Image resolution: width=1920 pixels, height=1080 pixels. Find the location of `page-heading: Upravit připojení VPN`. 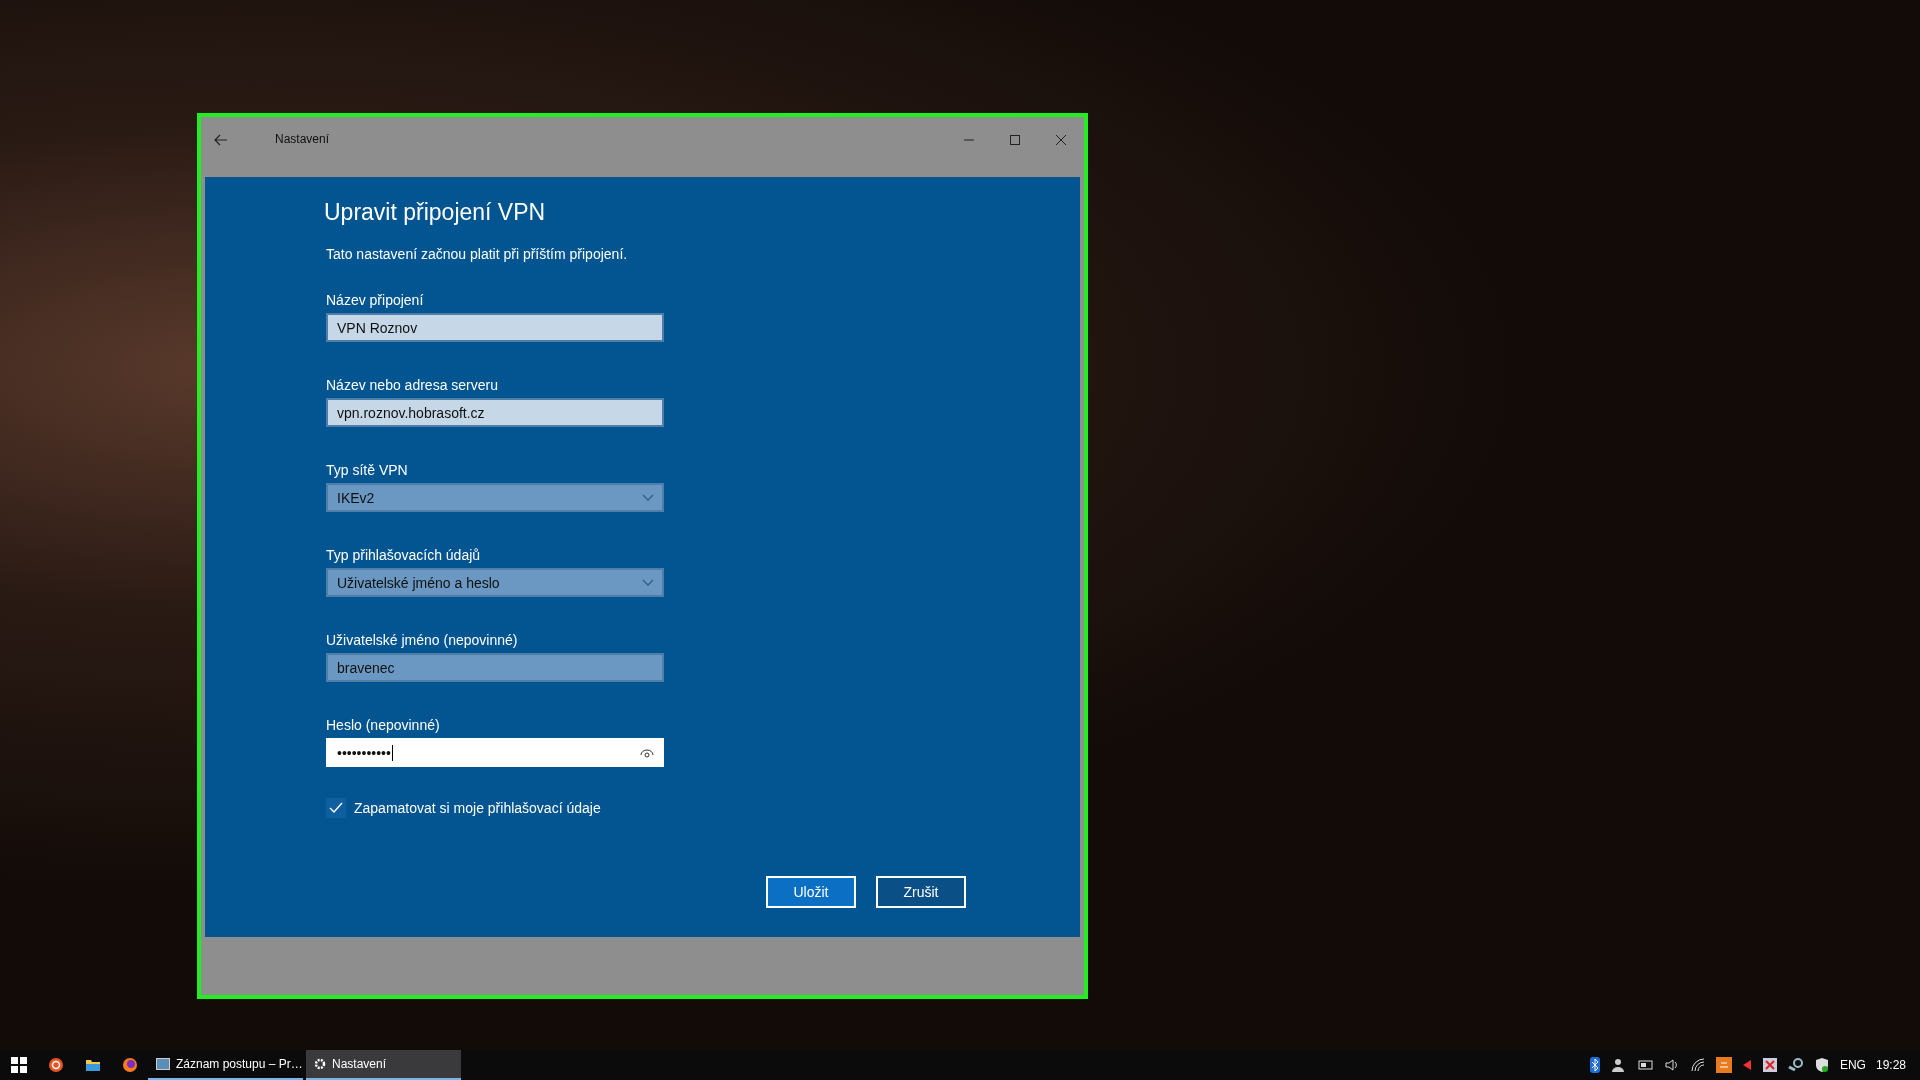

page-heading: Upravit připojení VPN is located at coordinates (435, 212).